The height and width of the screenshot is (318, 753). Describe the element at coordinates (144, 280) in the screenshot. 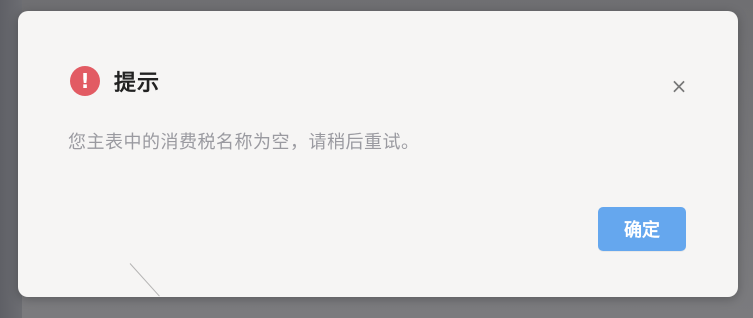

I see `screen-artifact` at that location.